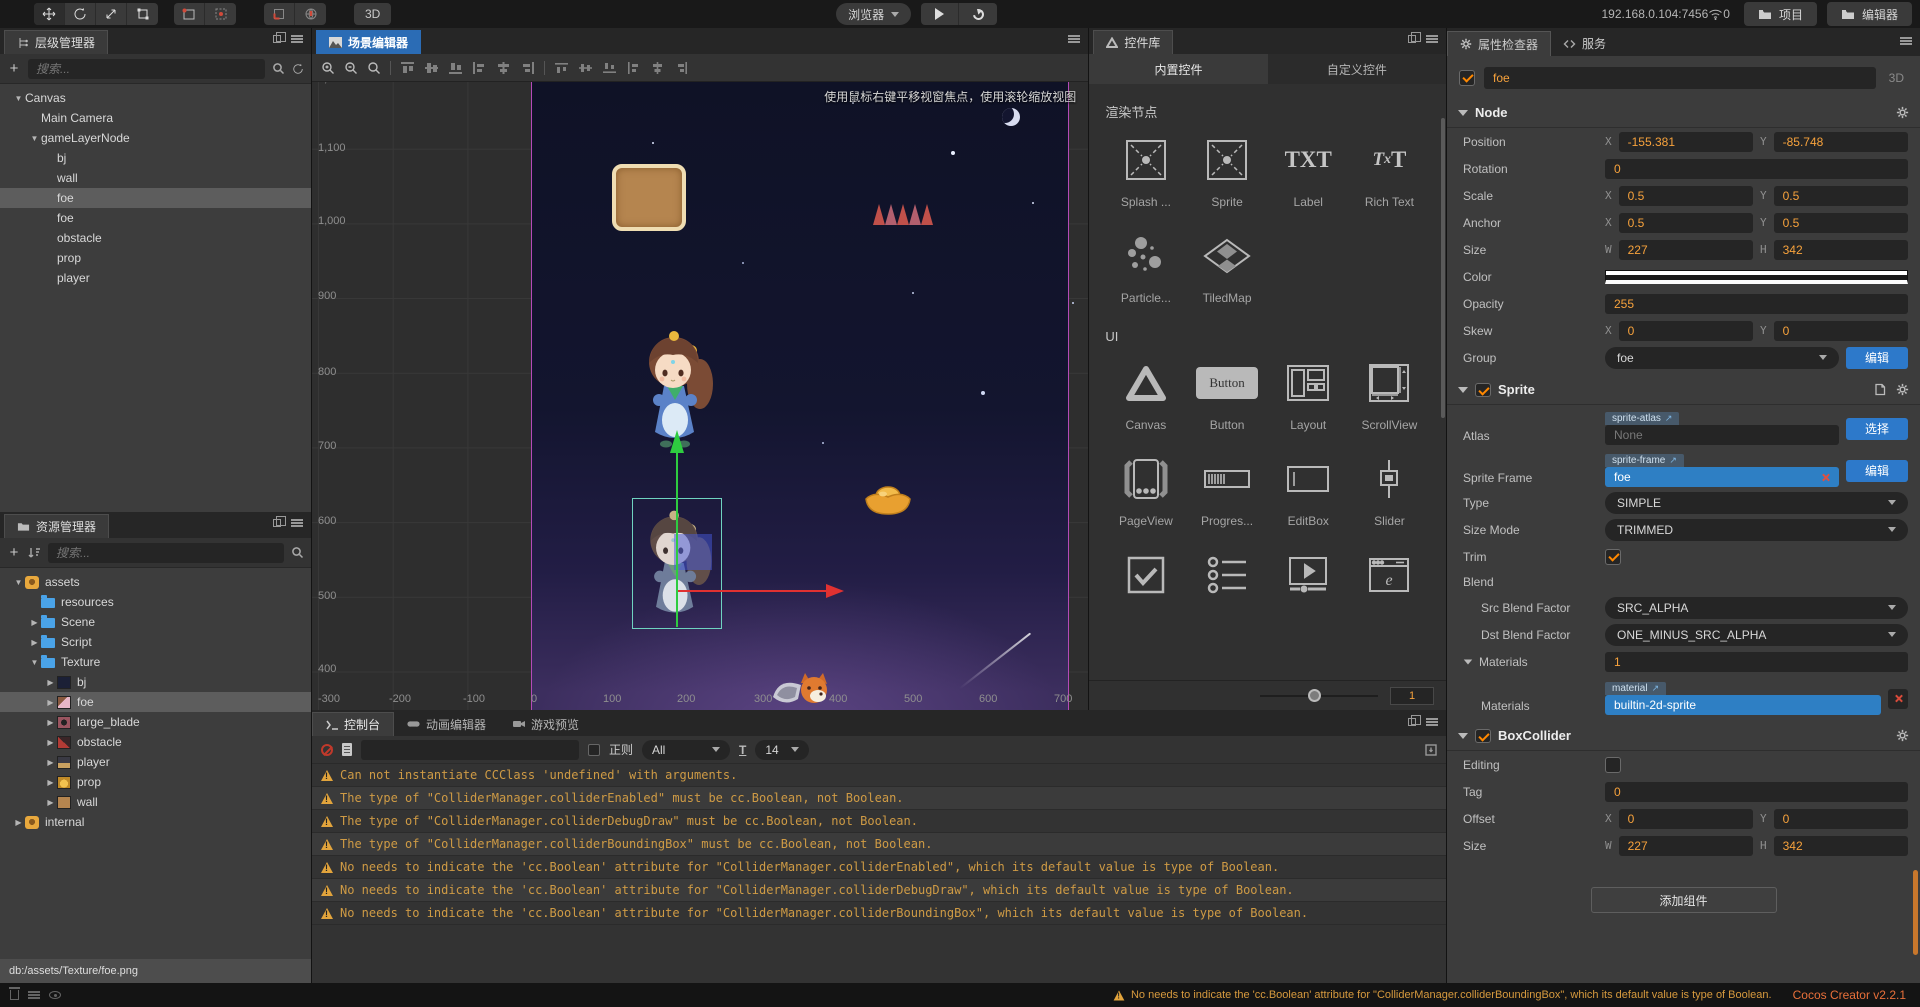 The height and width of the screenshot is (1007, 1920). What do you see at coordinates (155, 198) in the screenshot?
I see `tree-node-foe-selected: foe` at bounding box center [155, 198].